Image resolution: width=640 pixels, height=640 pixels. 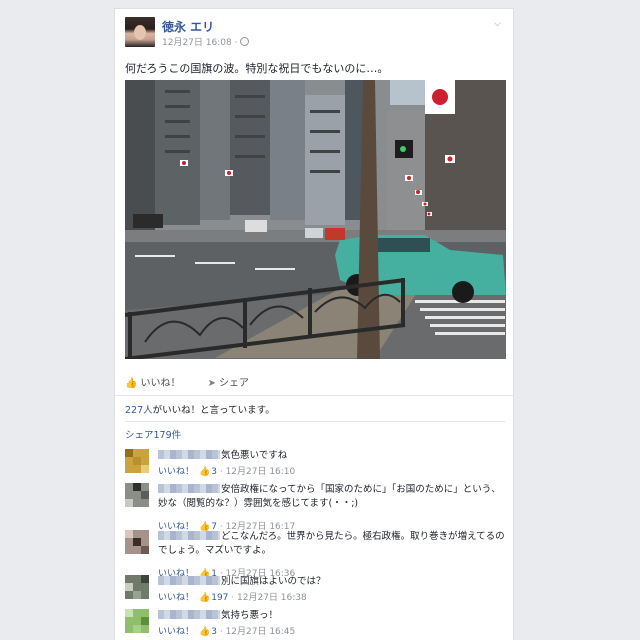 What do you see at coordinates (140, 32) in the screenshot?
I see `author-avatar` at bounding box center [140, 32].